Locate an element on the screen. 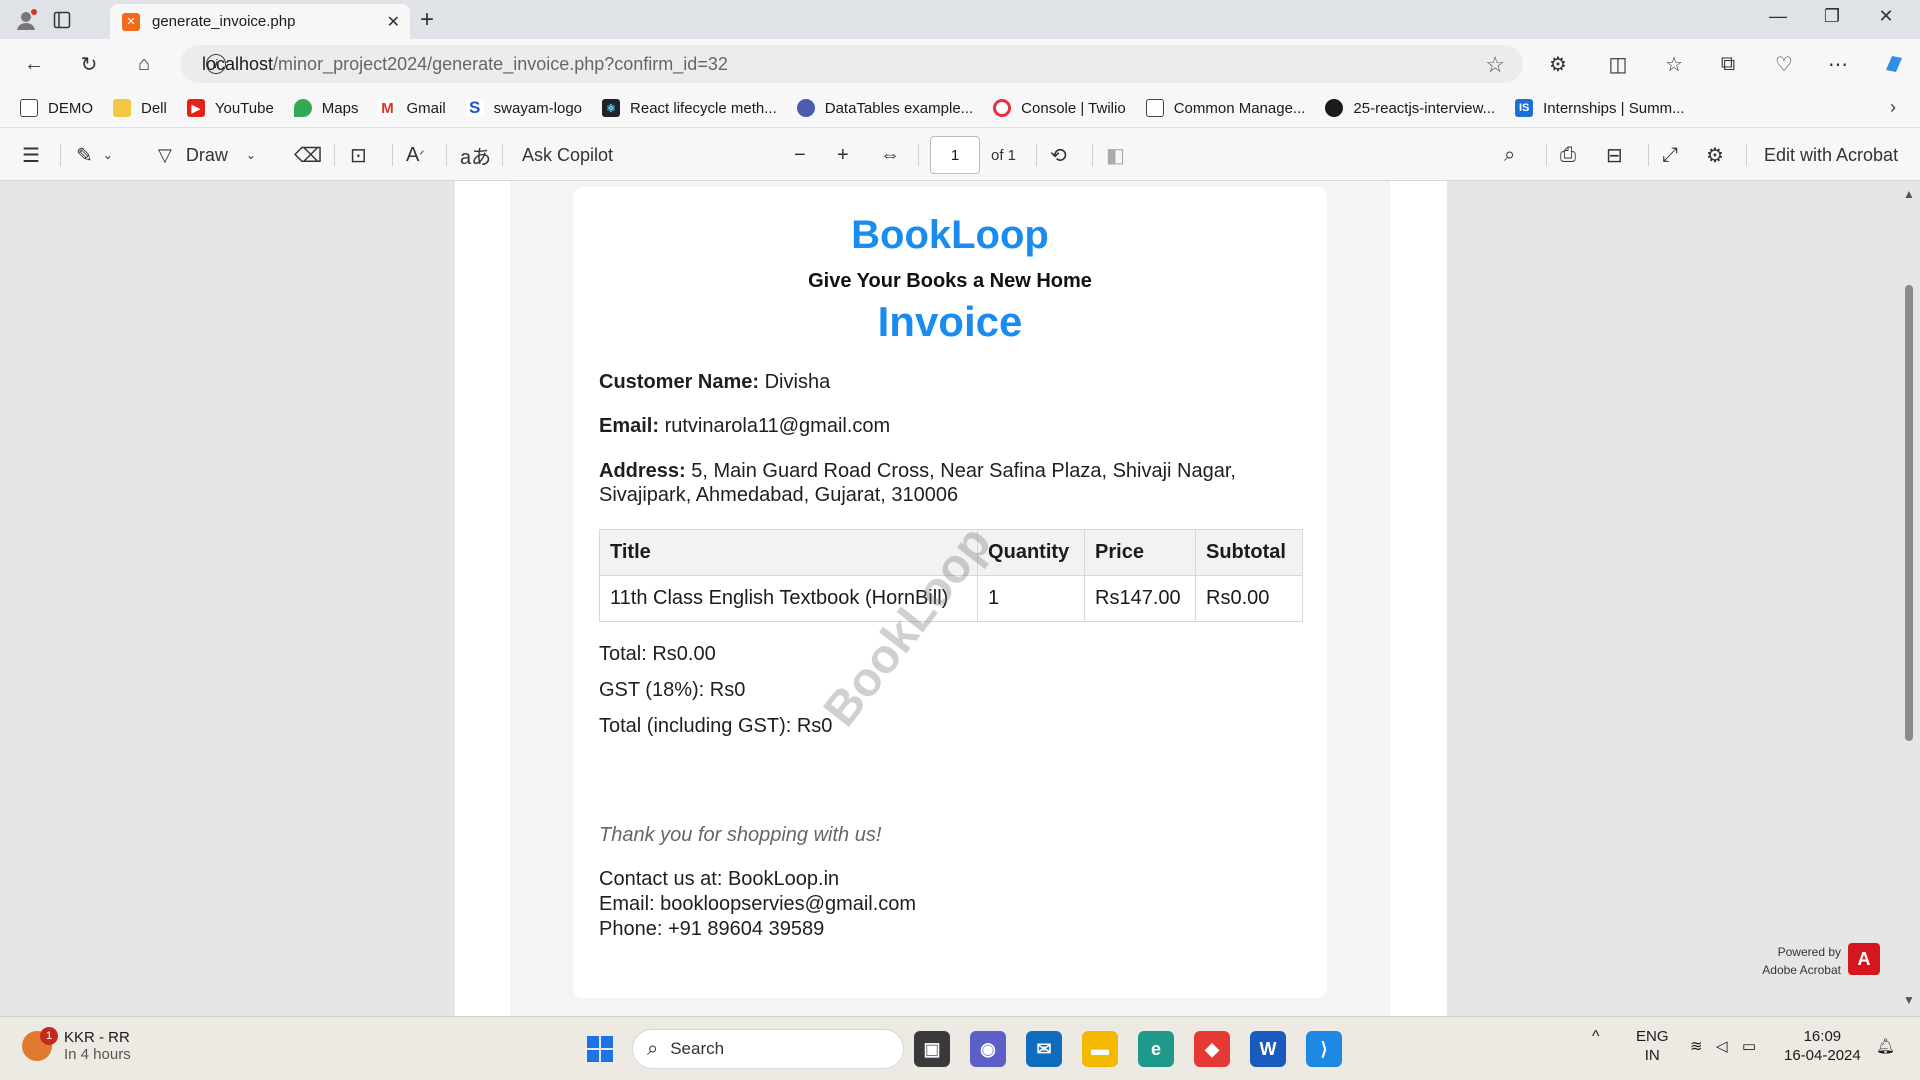 This screenshot has width=1920, height=1080. home-icon: ⌂ is located at coordinates (144, 64).